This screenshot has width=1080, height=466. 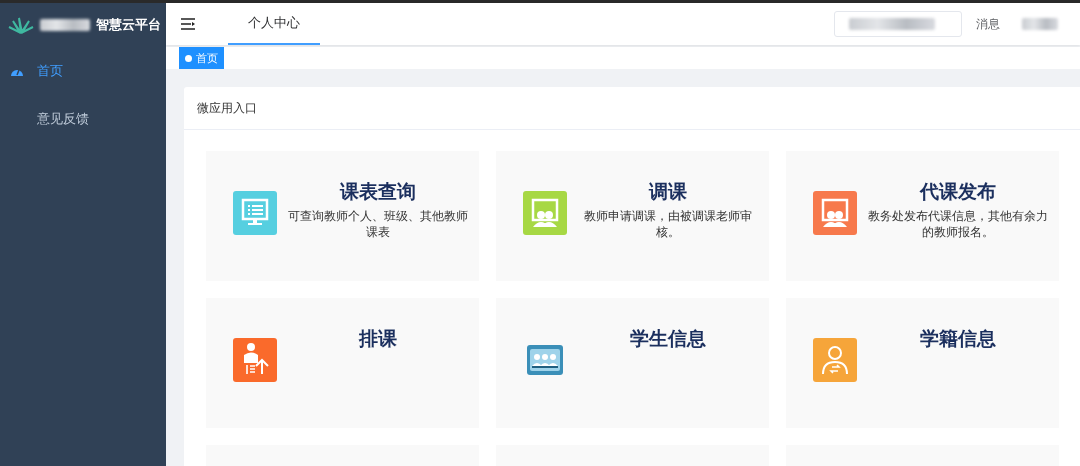 I want to click on tile-title: 排课, so click(x=378, y=338).